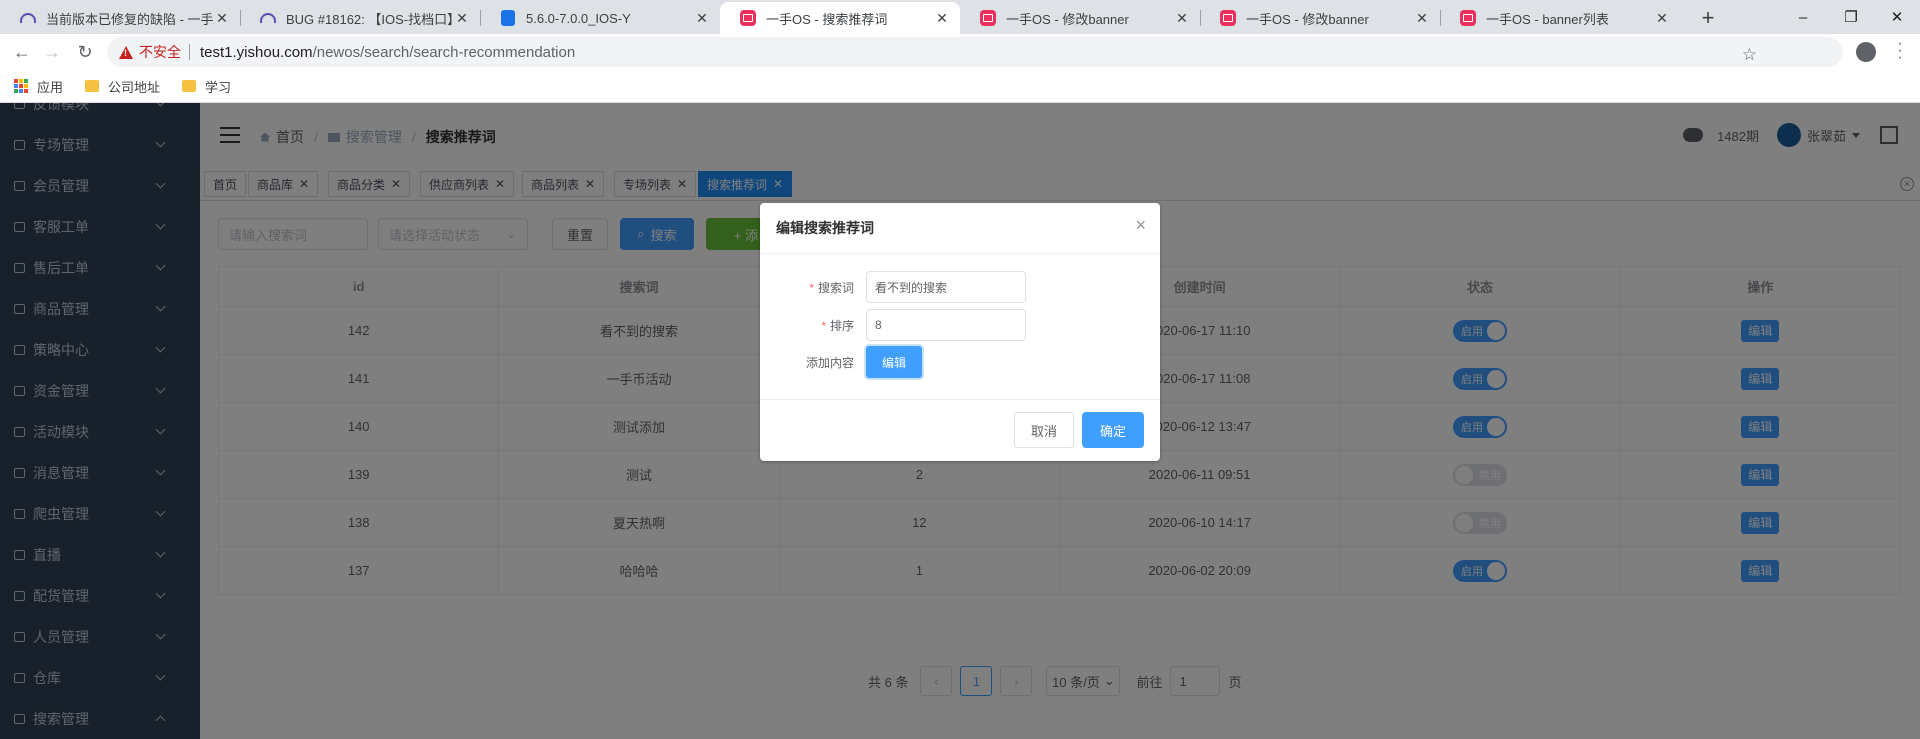 The width and height of the screenshot is (1920, 739). What do you see at coordinates (827, 19) in the screenshot?
I see `tab-title: 一手OS - 搜索推荐词` at bounding box center [827, 19].